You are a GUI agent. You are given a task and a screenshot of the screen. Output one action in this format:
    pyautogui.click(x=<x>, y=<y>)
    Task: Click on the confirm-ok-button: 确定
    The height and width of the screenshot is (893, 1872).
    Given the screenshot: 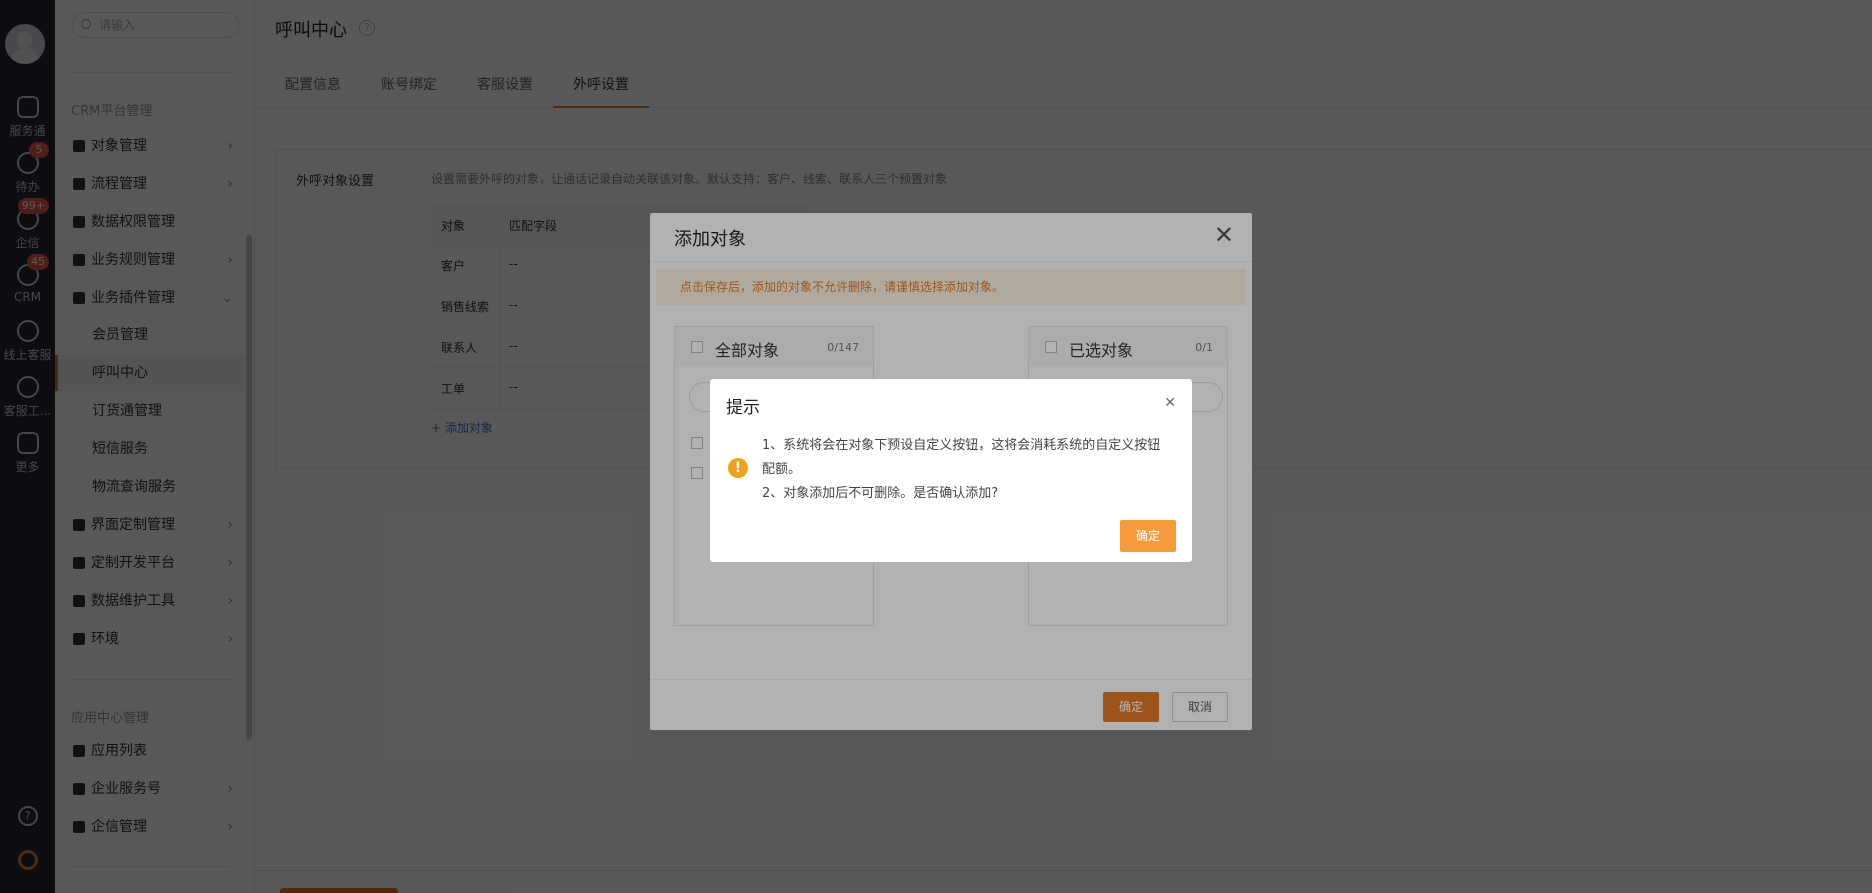 What is the action you would take?
    pyautogui.click(x=1148, y=536)
    